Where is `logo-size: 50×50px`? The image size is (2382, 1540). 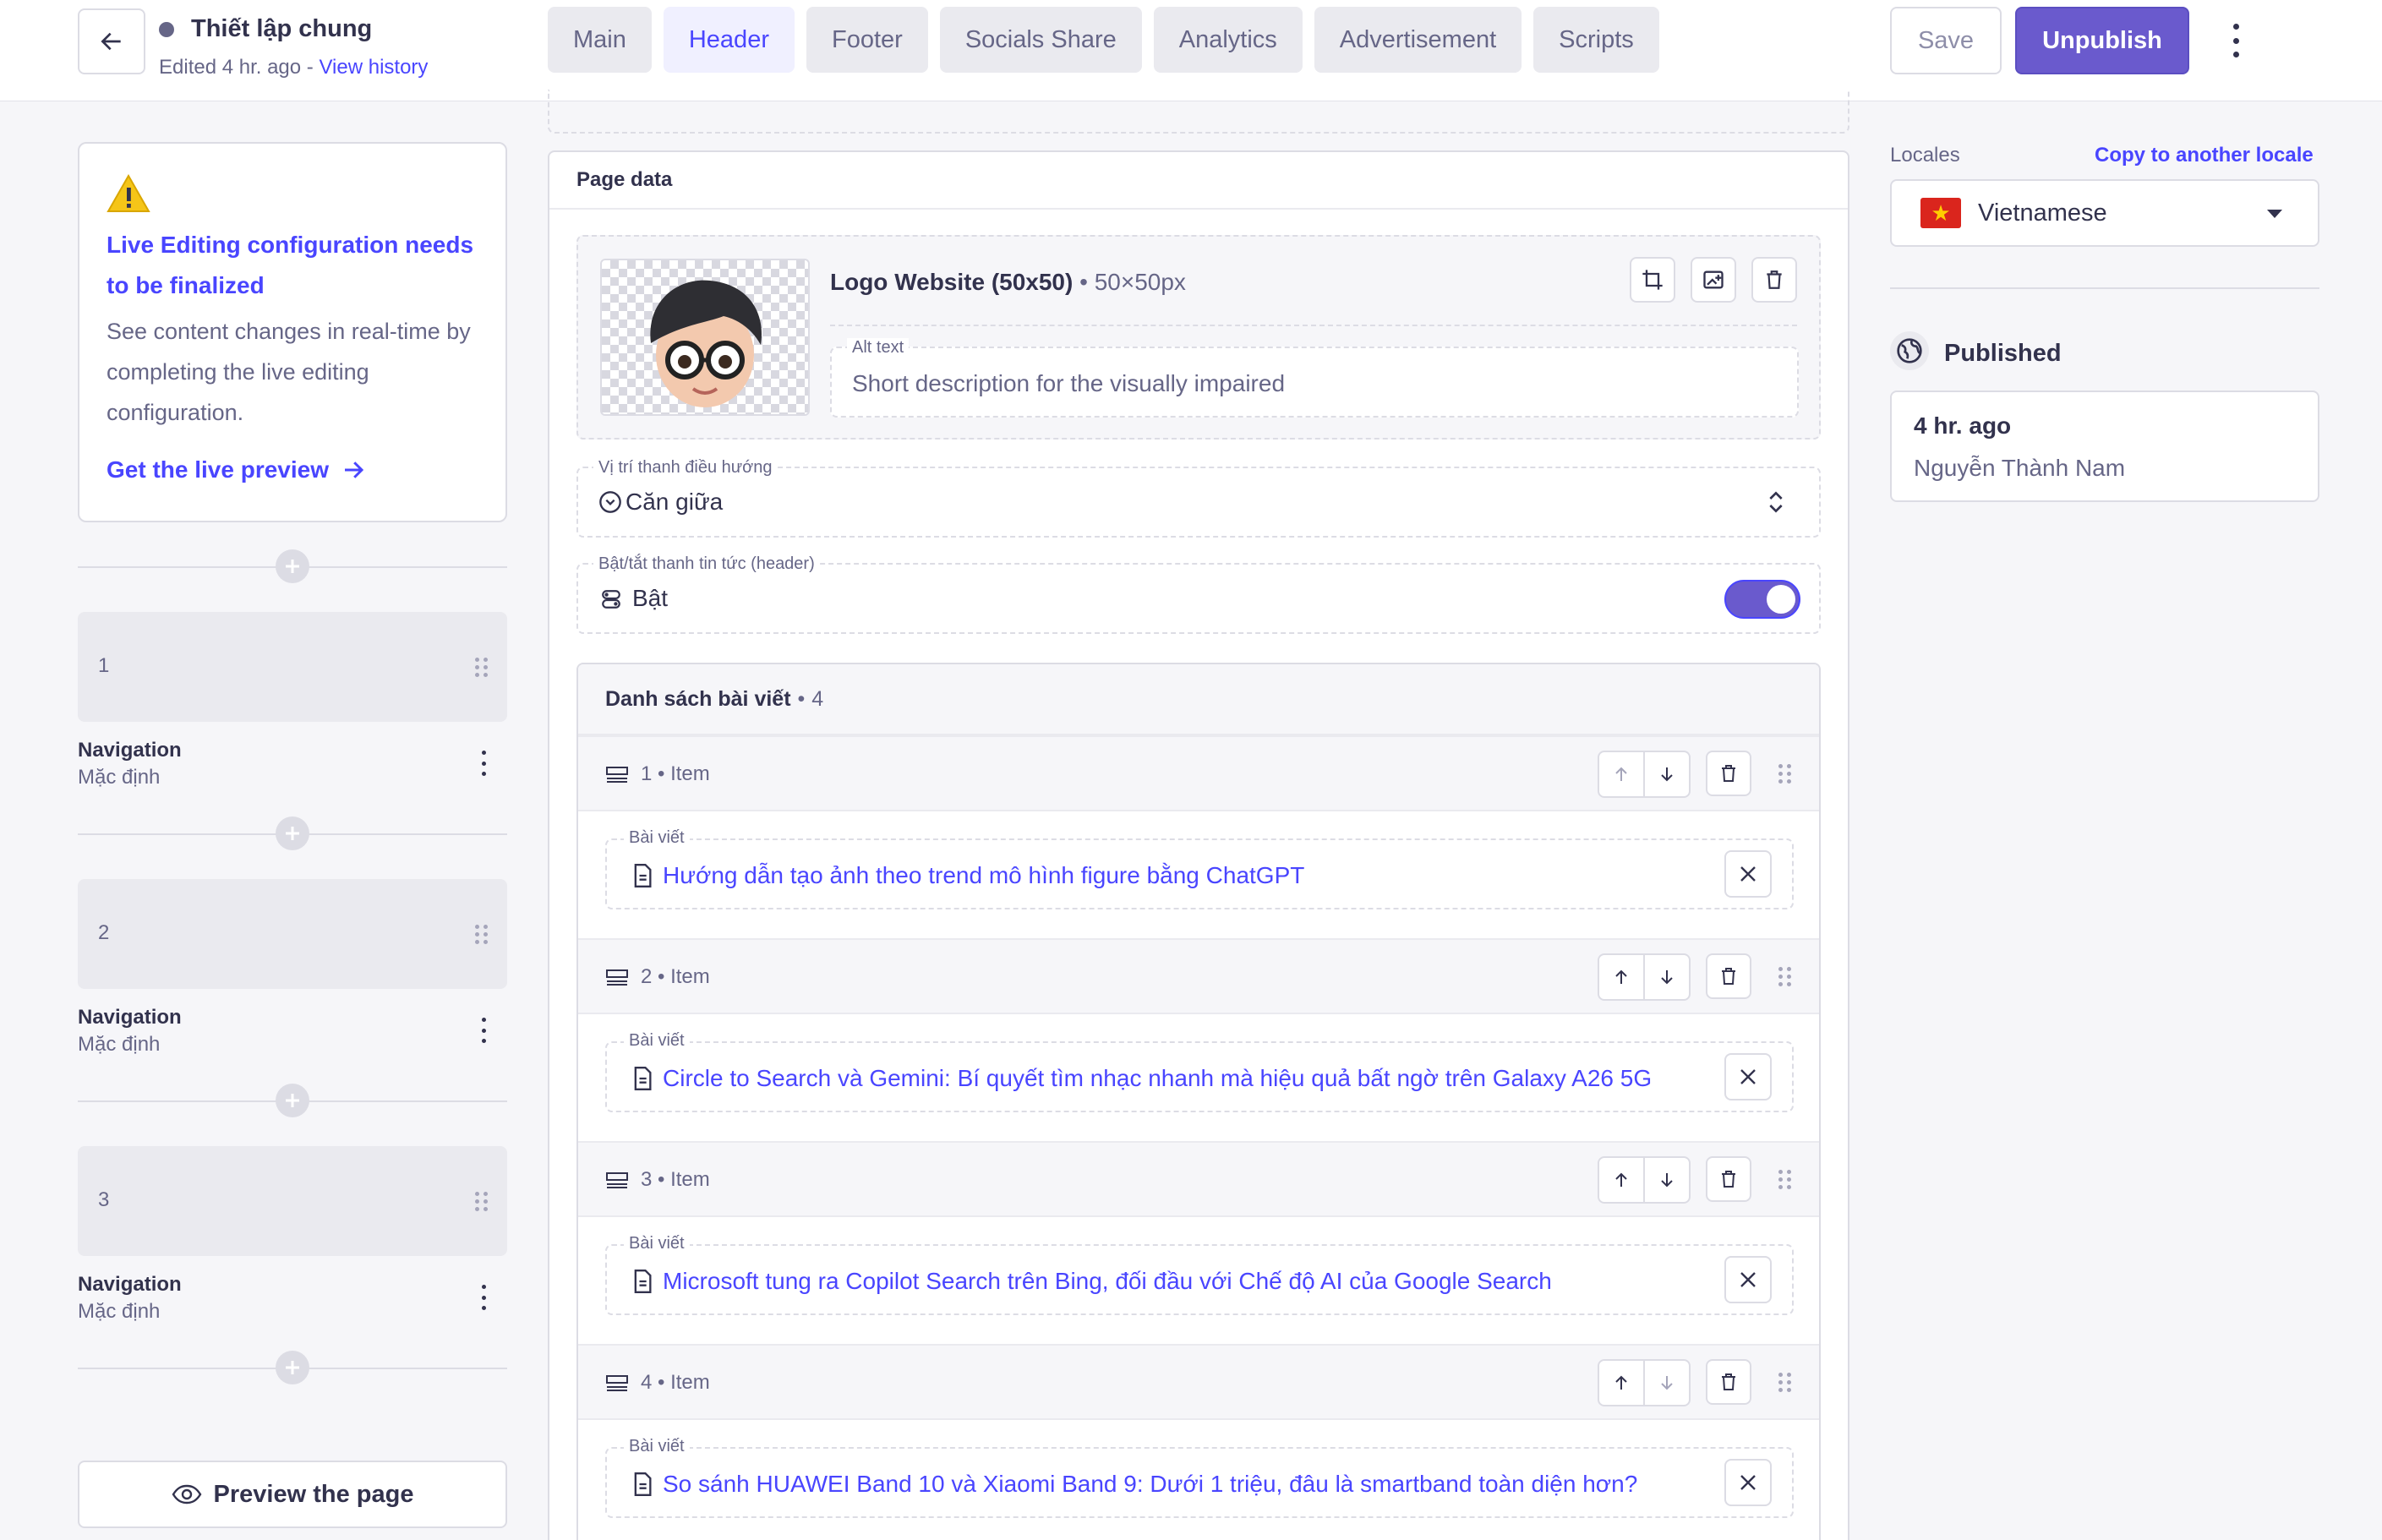 logo-size: 50×50px is located at coordinates (1140, 282).